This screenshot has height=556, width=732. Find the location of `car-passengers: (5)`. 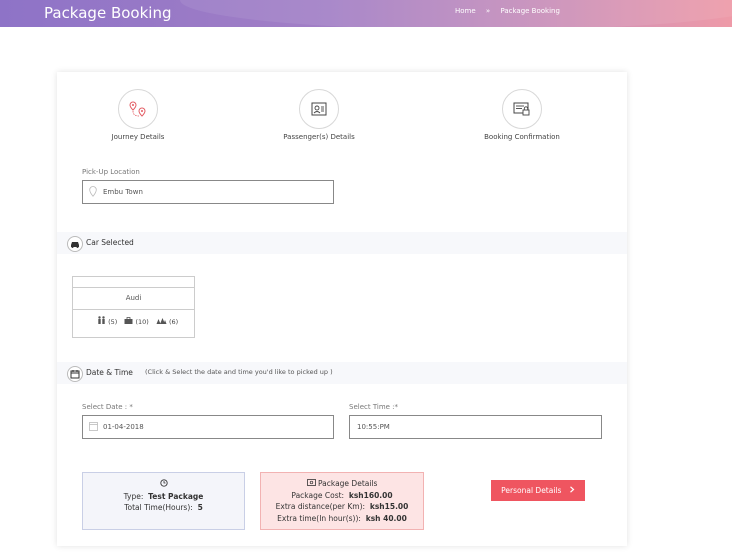

car-passengers: (5) is located at coordinates (107, 322).